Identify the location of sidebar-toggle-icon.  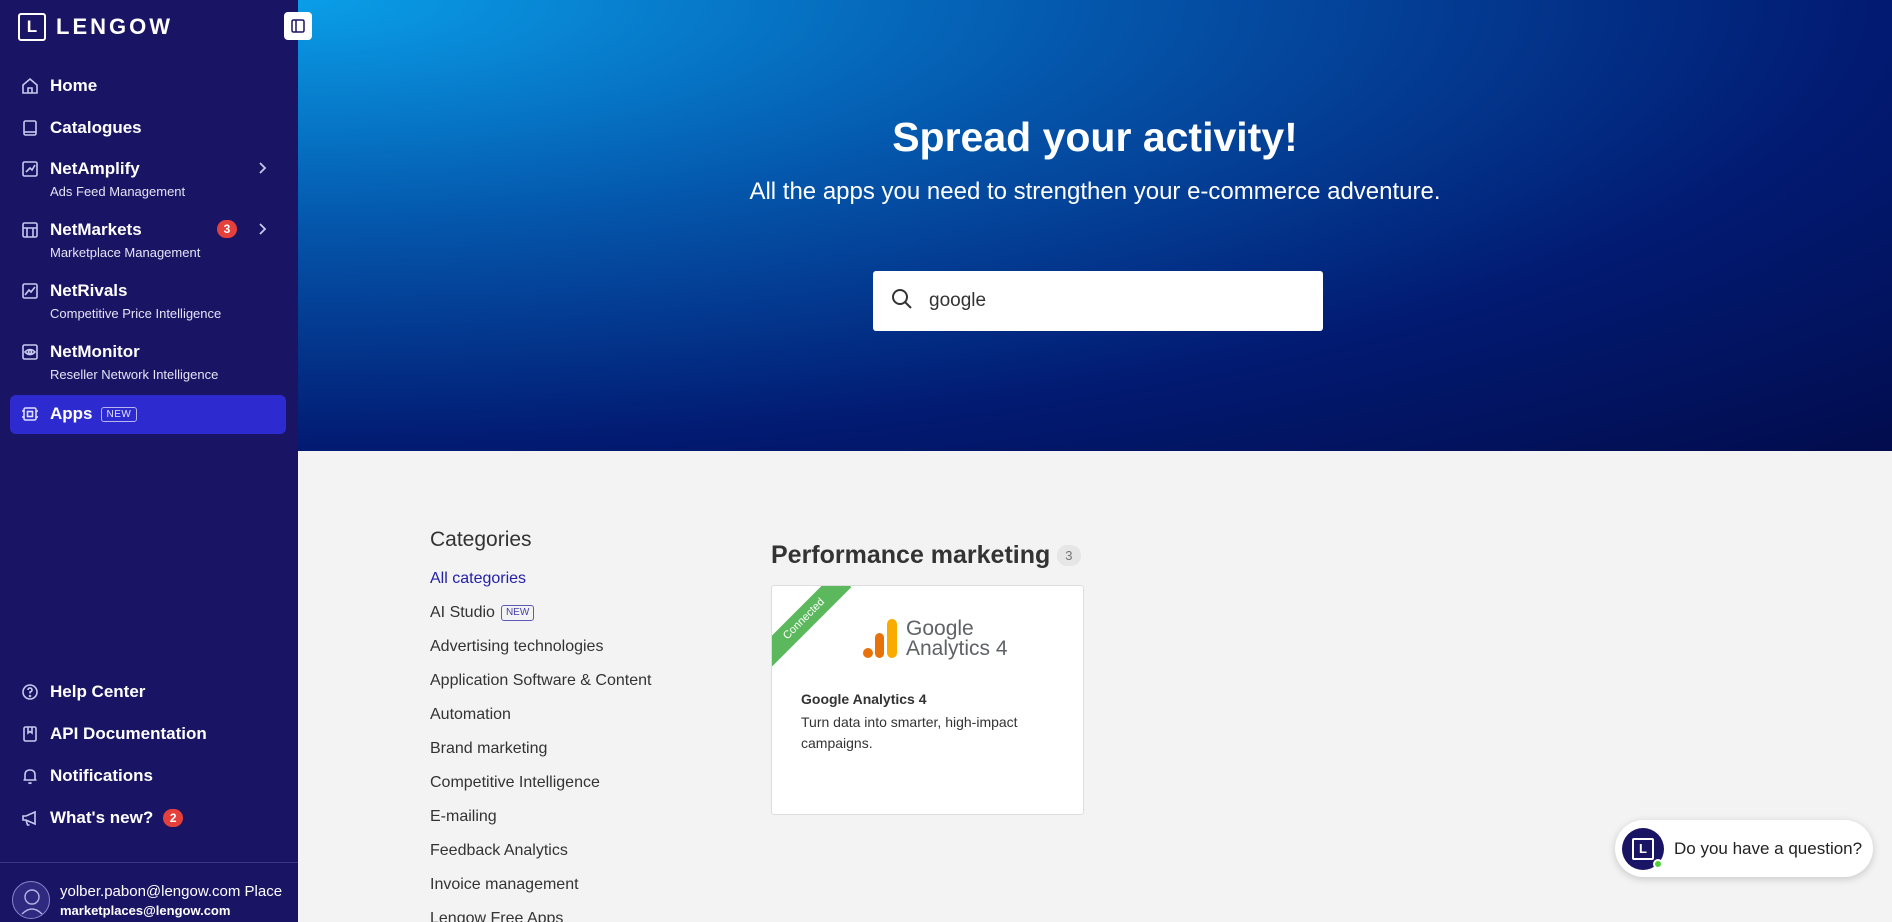
(298, 26).